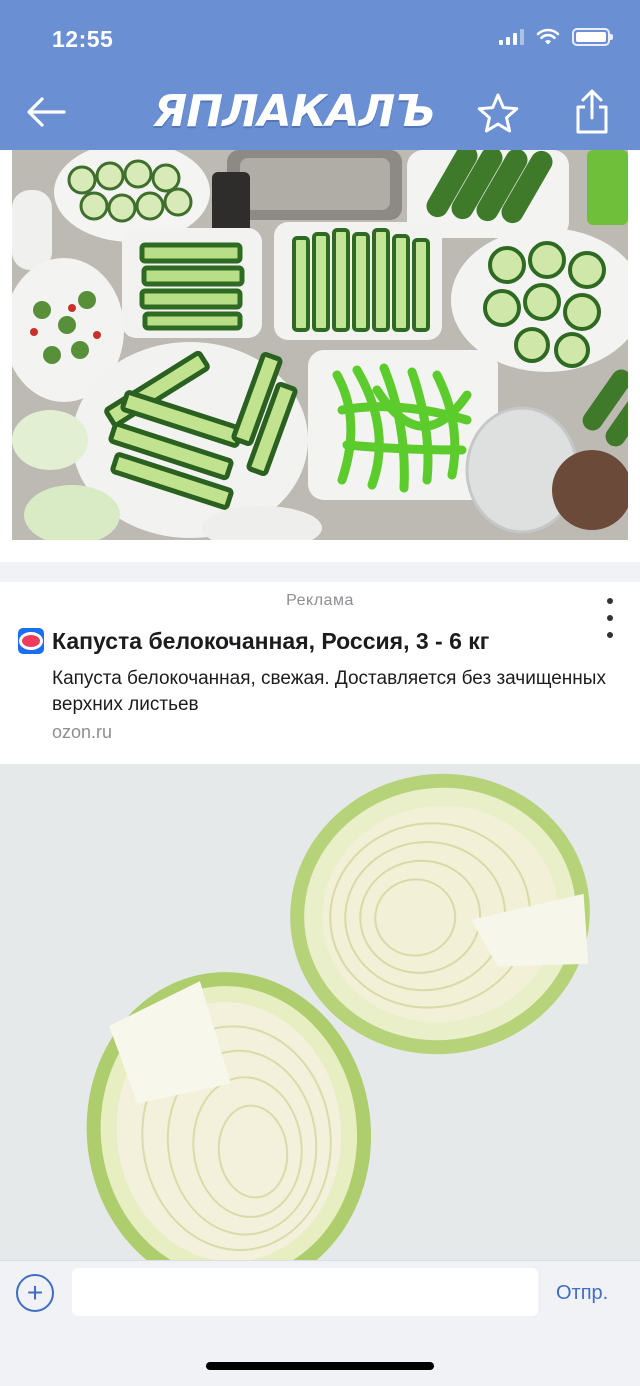 This screenshot has width=640, height=1386. Describe the element at coordinates (270, 641) in the screenshot. I see `ad-title: Капуста белокочанная, Россия, 3 - 6 кг` at that location.